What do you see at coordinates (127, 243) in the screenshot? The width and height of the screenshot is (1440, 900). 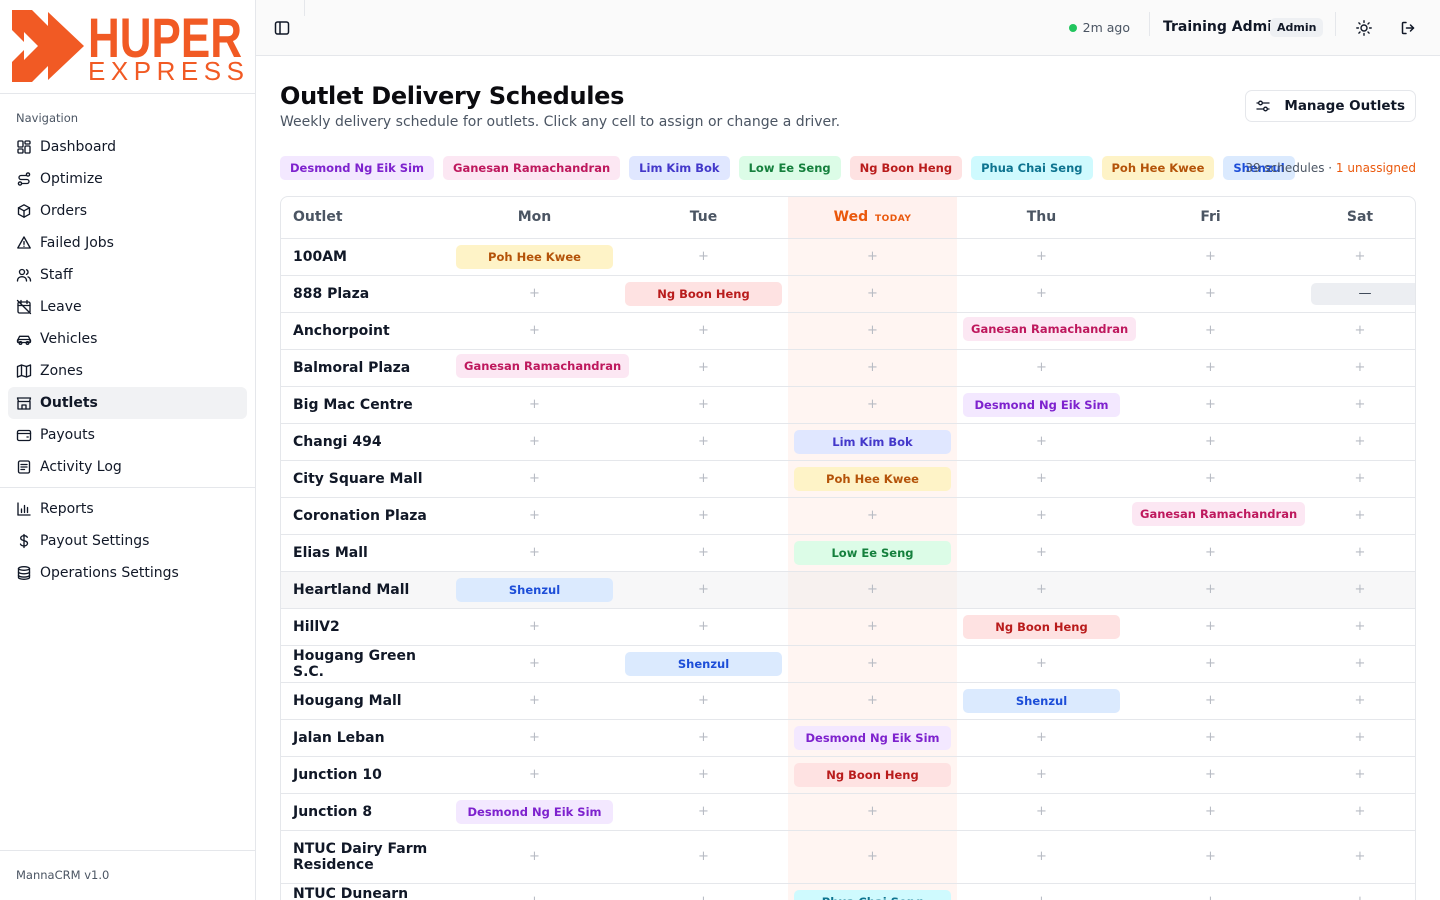 I see `sidebar-item-failed-jobs: Failed Jobs` at bounding box center [127, 243].